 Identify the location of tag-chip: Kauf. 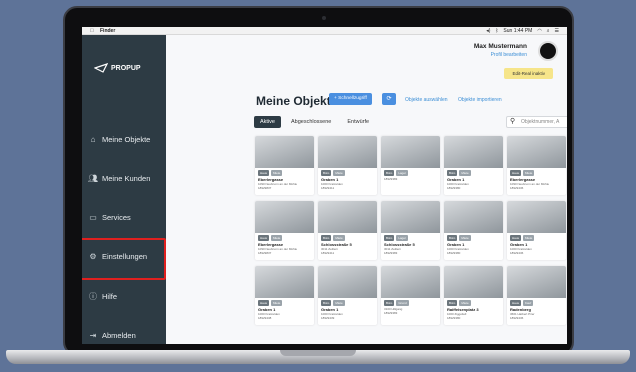
(528, 303).